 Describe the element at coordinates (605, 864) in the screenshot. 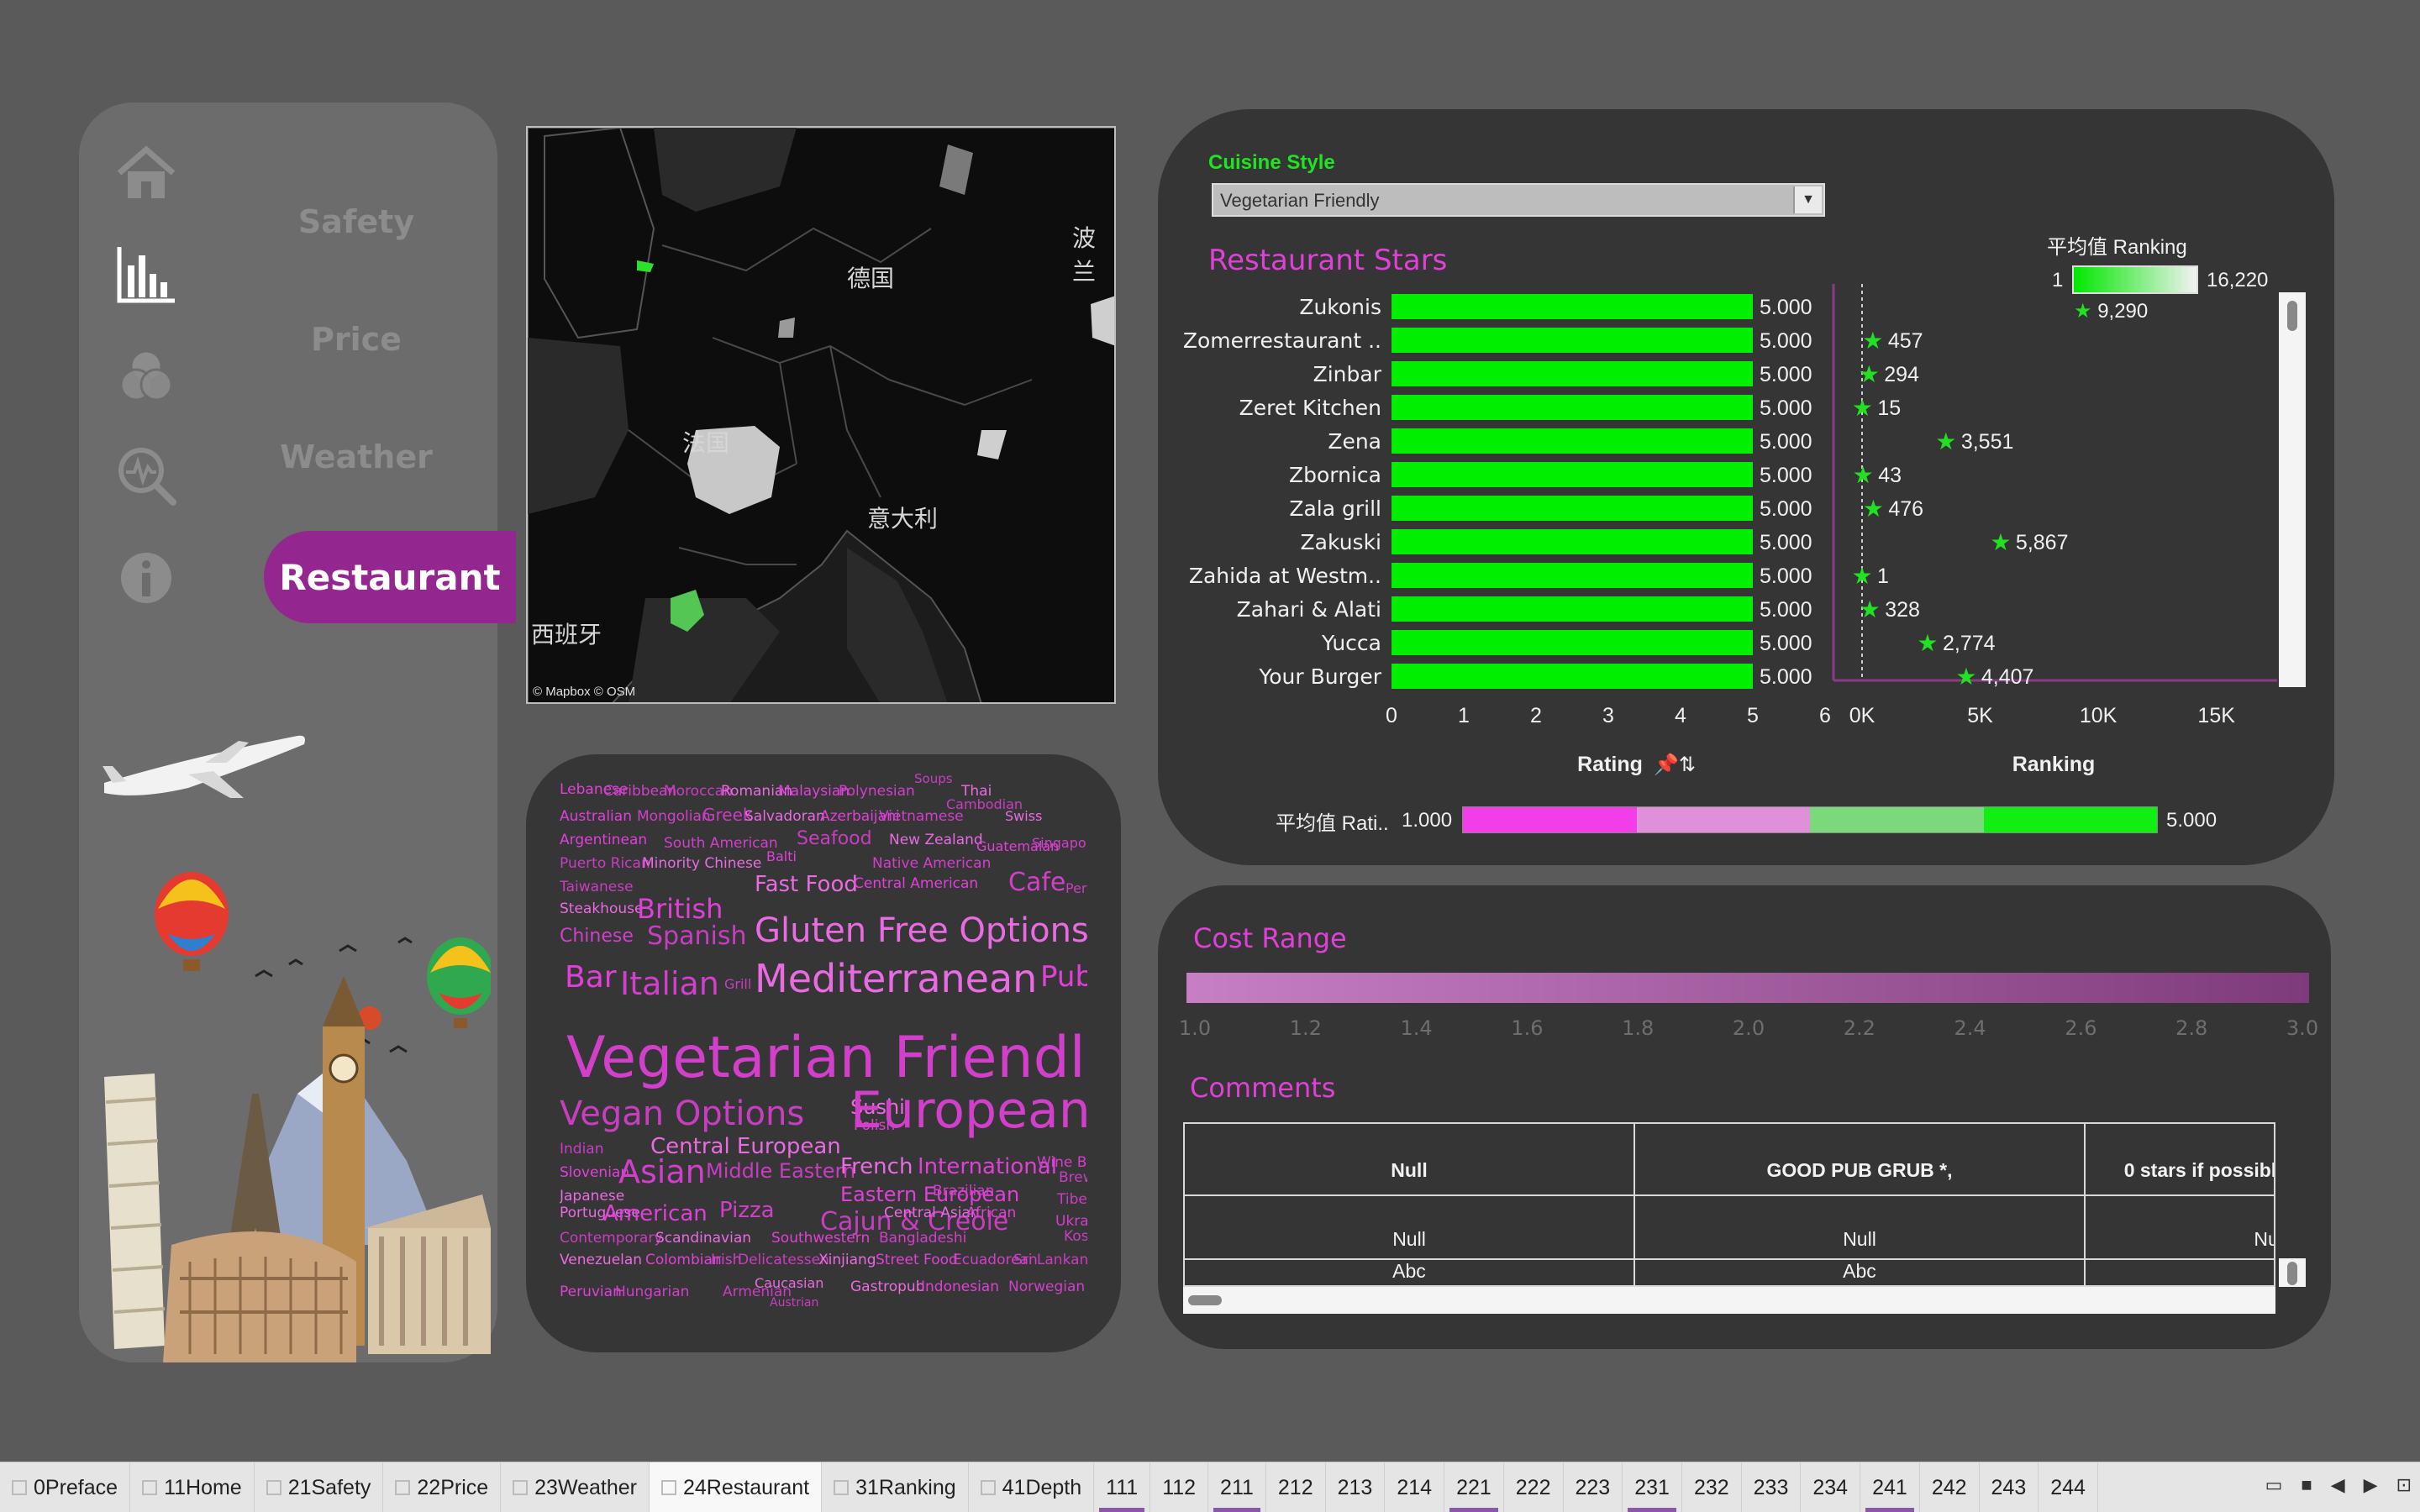

I see `word-cloud-term: Puerto Rican` at that location.